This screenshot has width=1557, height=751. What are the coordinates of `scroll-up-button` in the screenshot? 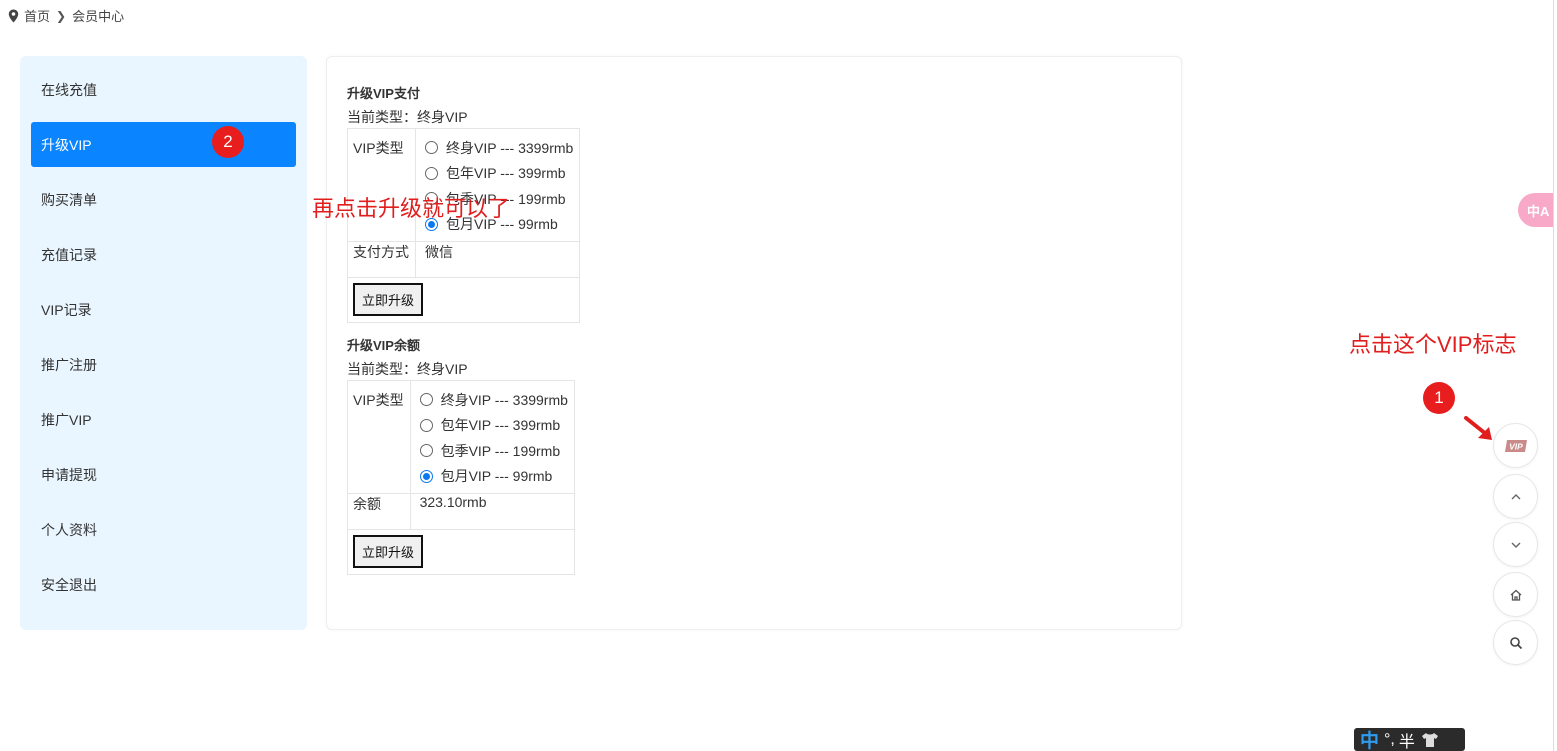 It's located at (1515, 496).